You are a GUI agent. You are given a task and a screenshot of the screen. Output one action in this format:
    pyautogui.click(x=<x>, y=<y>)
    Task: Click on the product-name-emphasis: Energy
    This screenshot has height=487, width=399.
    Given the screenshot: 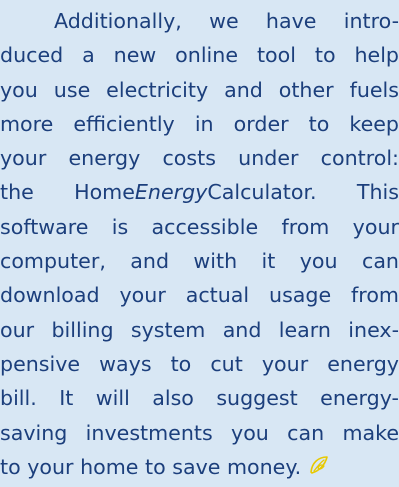 What is the action you would take?
    pyautogui.click(x=171, y=192)
    